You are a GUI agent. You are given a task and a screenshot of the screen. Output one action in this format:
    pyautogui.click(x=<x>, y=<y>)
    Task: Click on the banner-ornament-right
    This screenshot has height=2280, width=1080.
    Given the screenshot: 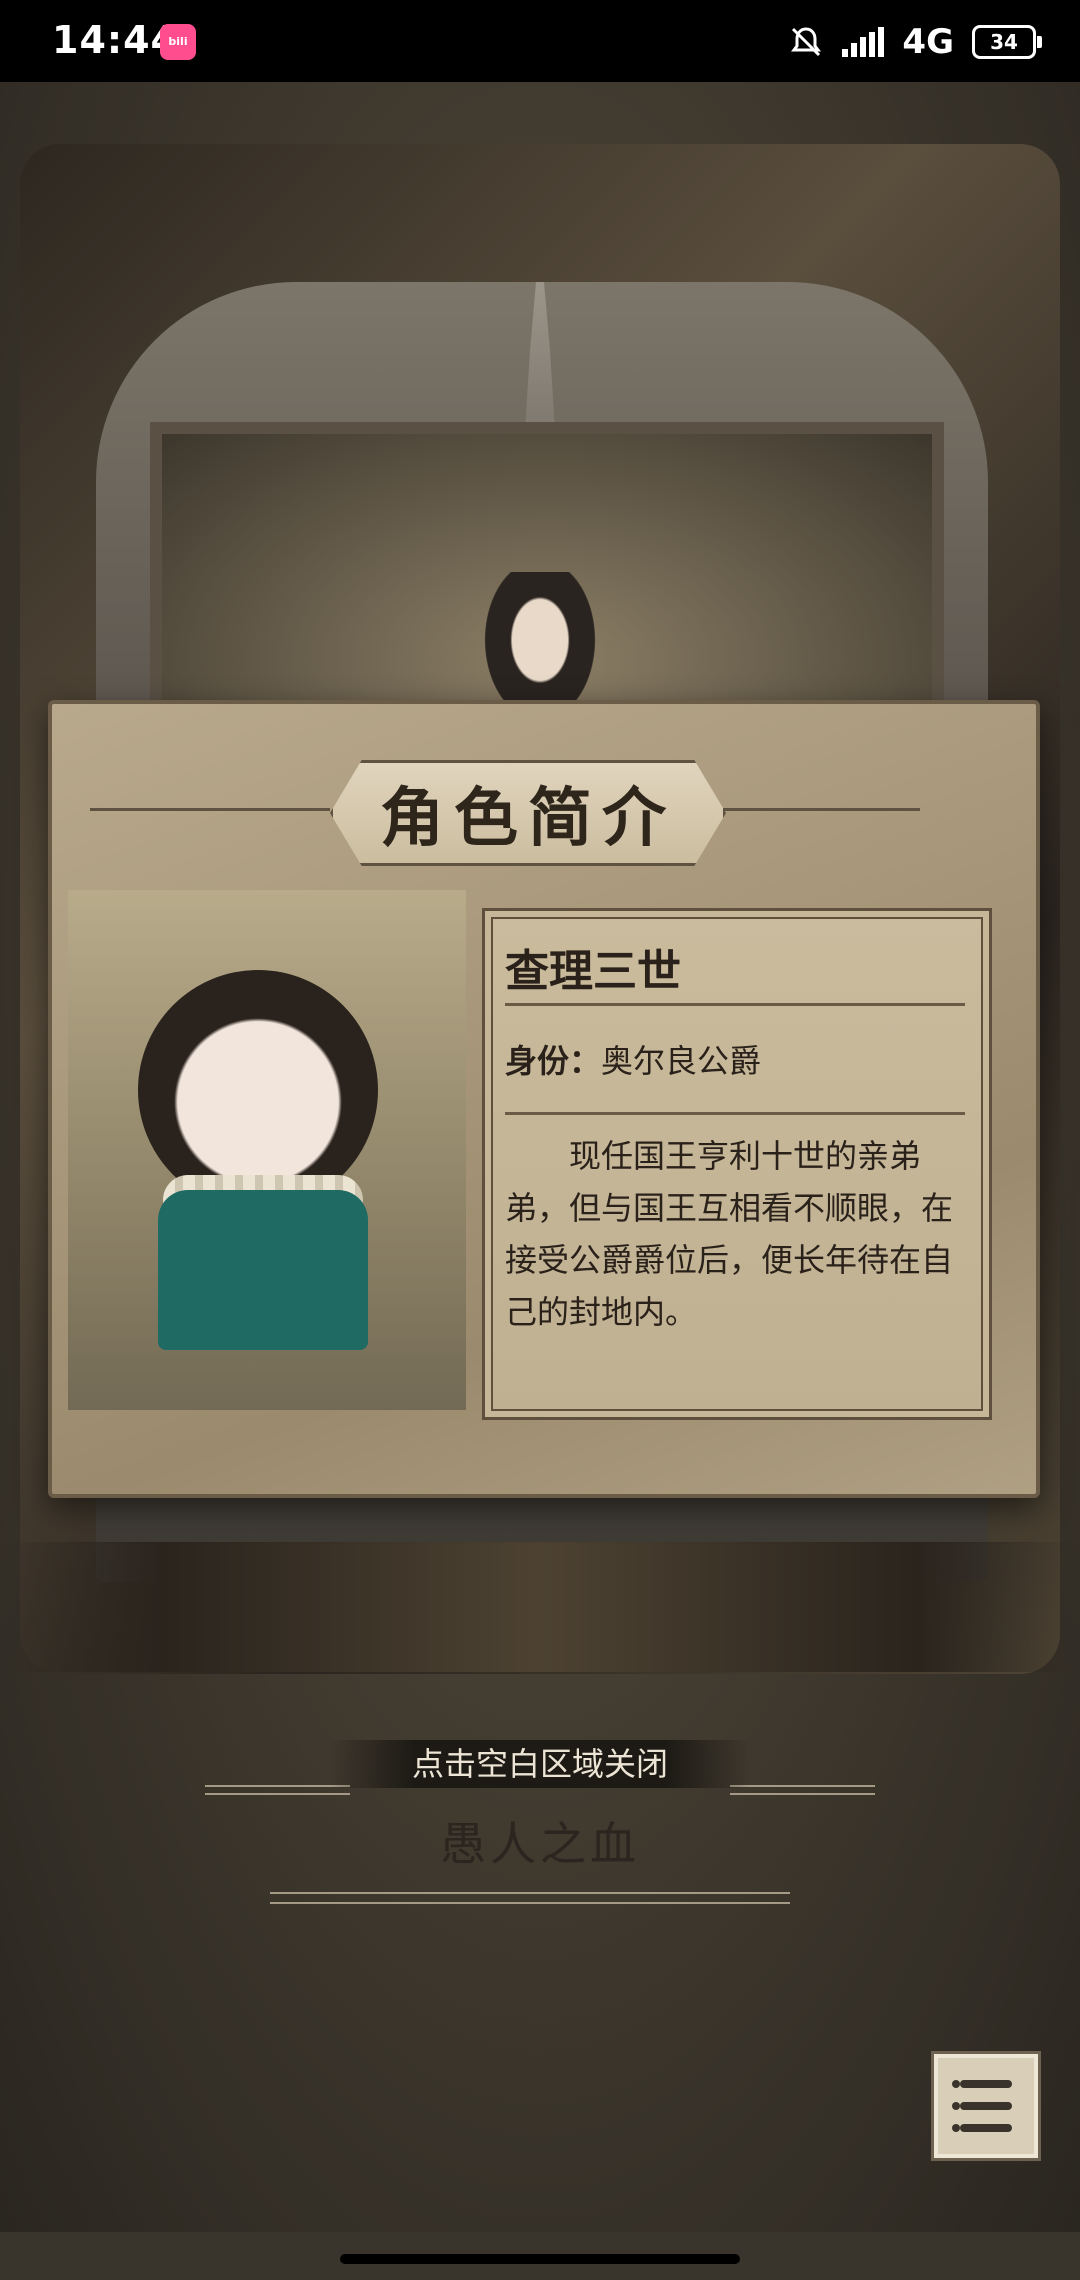 What is the action you would take?
    pyautogui.click(x=820, y=809)
    